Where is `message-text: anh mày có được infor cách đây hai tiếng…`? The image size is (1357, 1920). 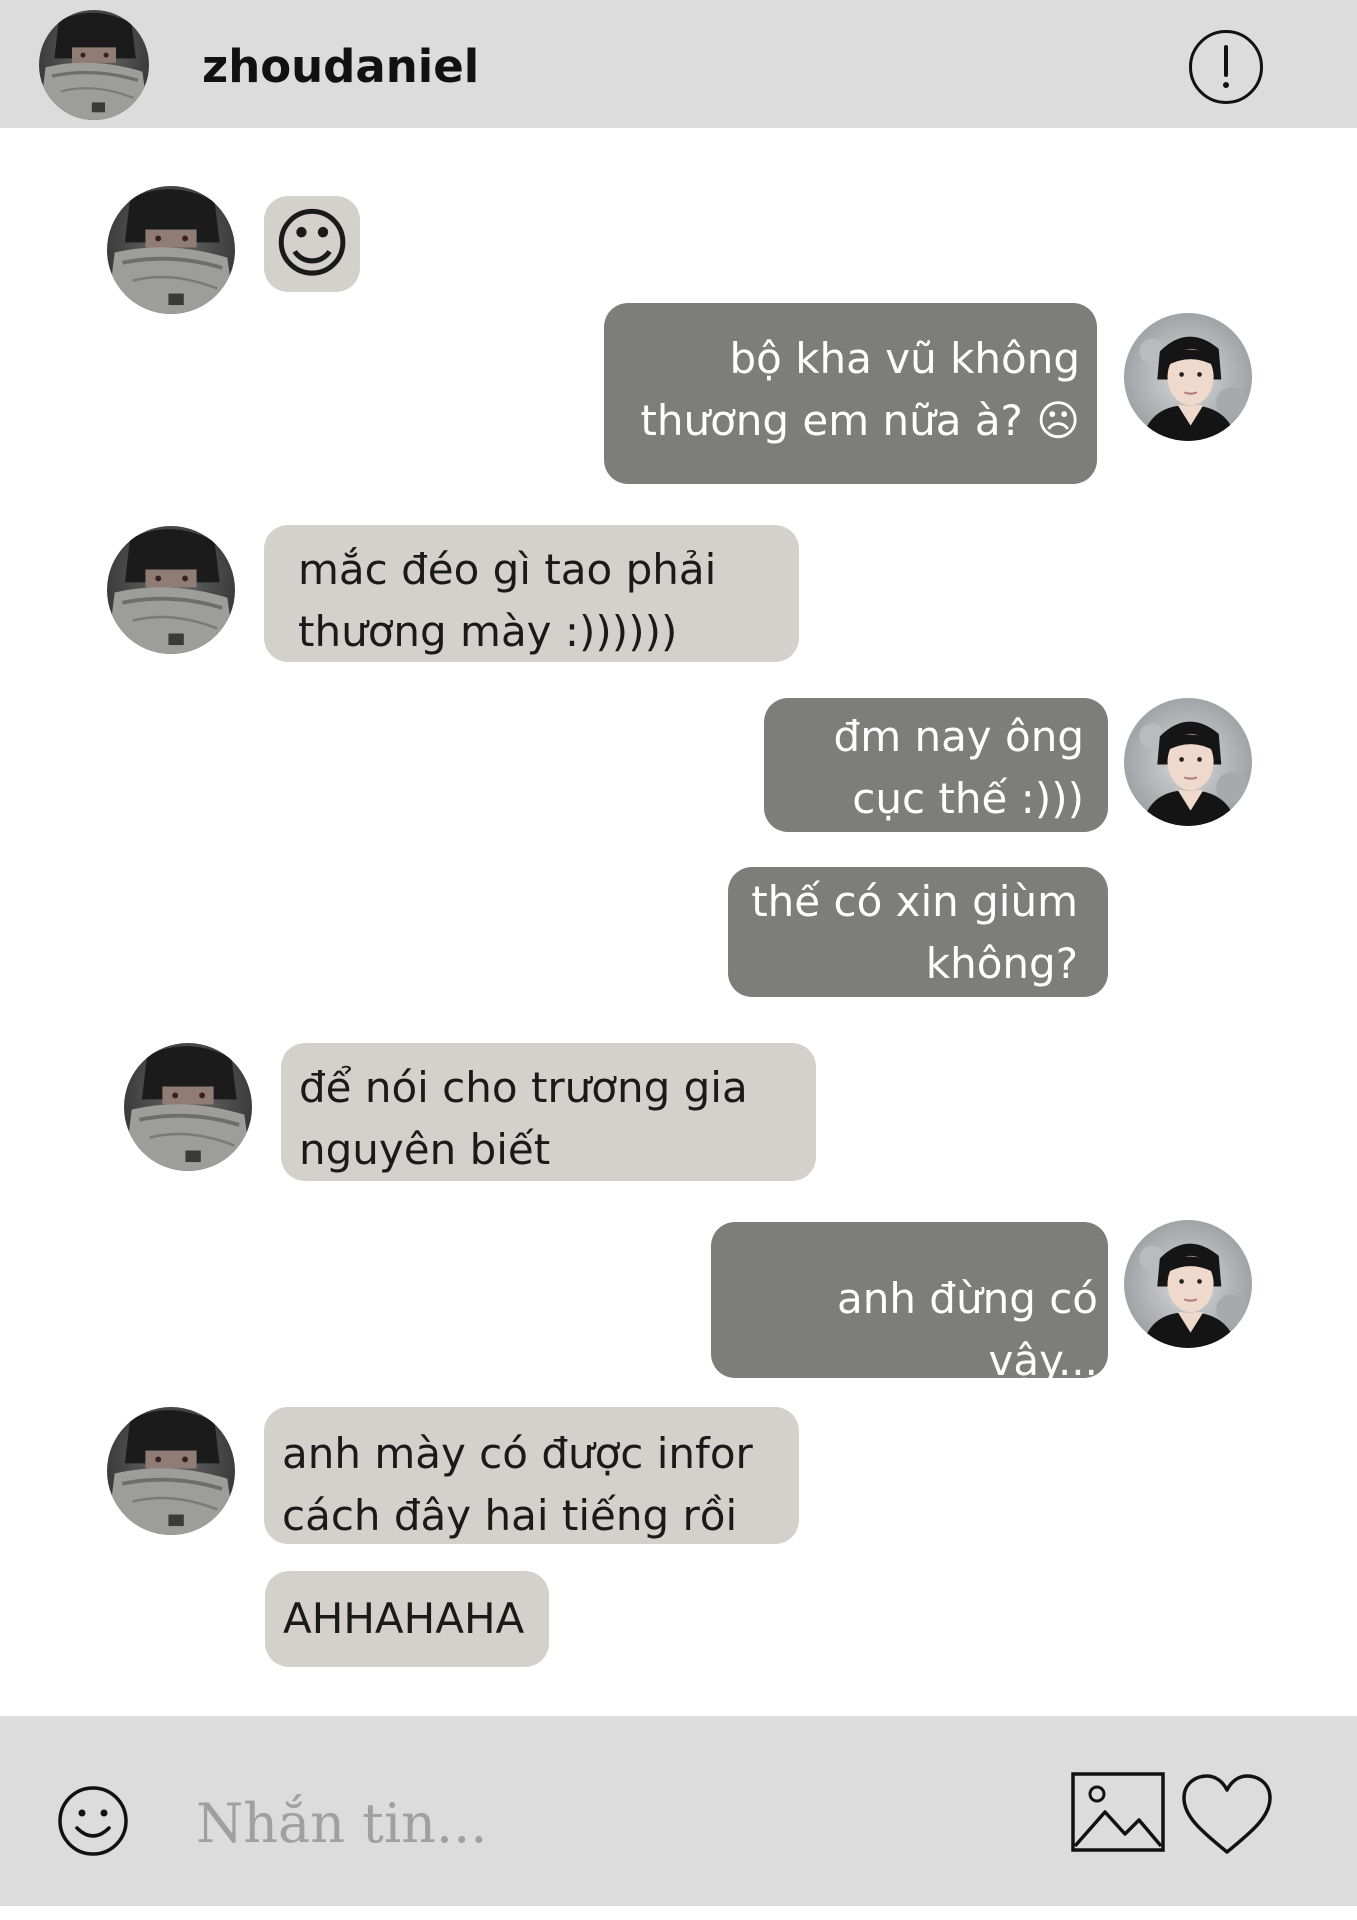 message-text: anh mày có được infor cách đây hai tiếng… is located at coordinates (517, 1484).